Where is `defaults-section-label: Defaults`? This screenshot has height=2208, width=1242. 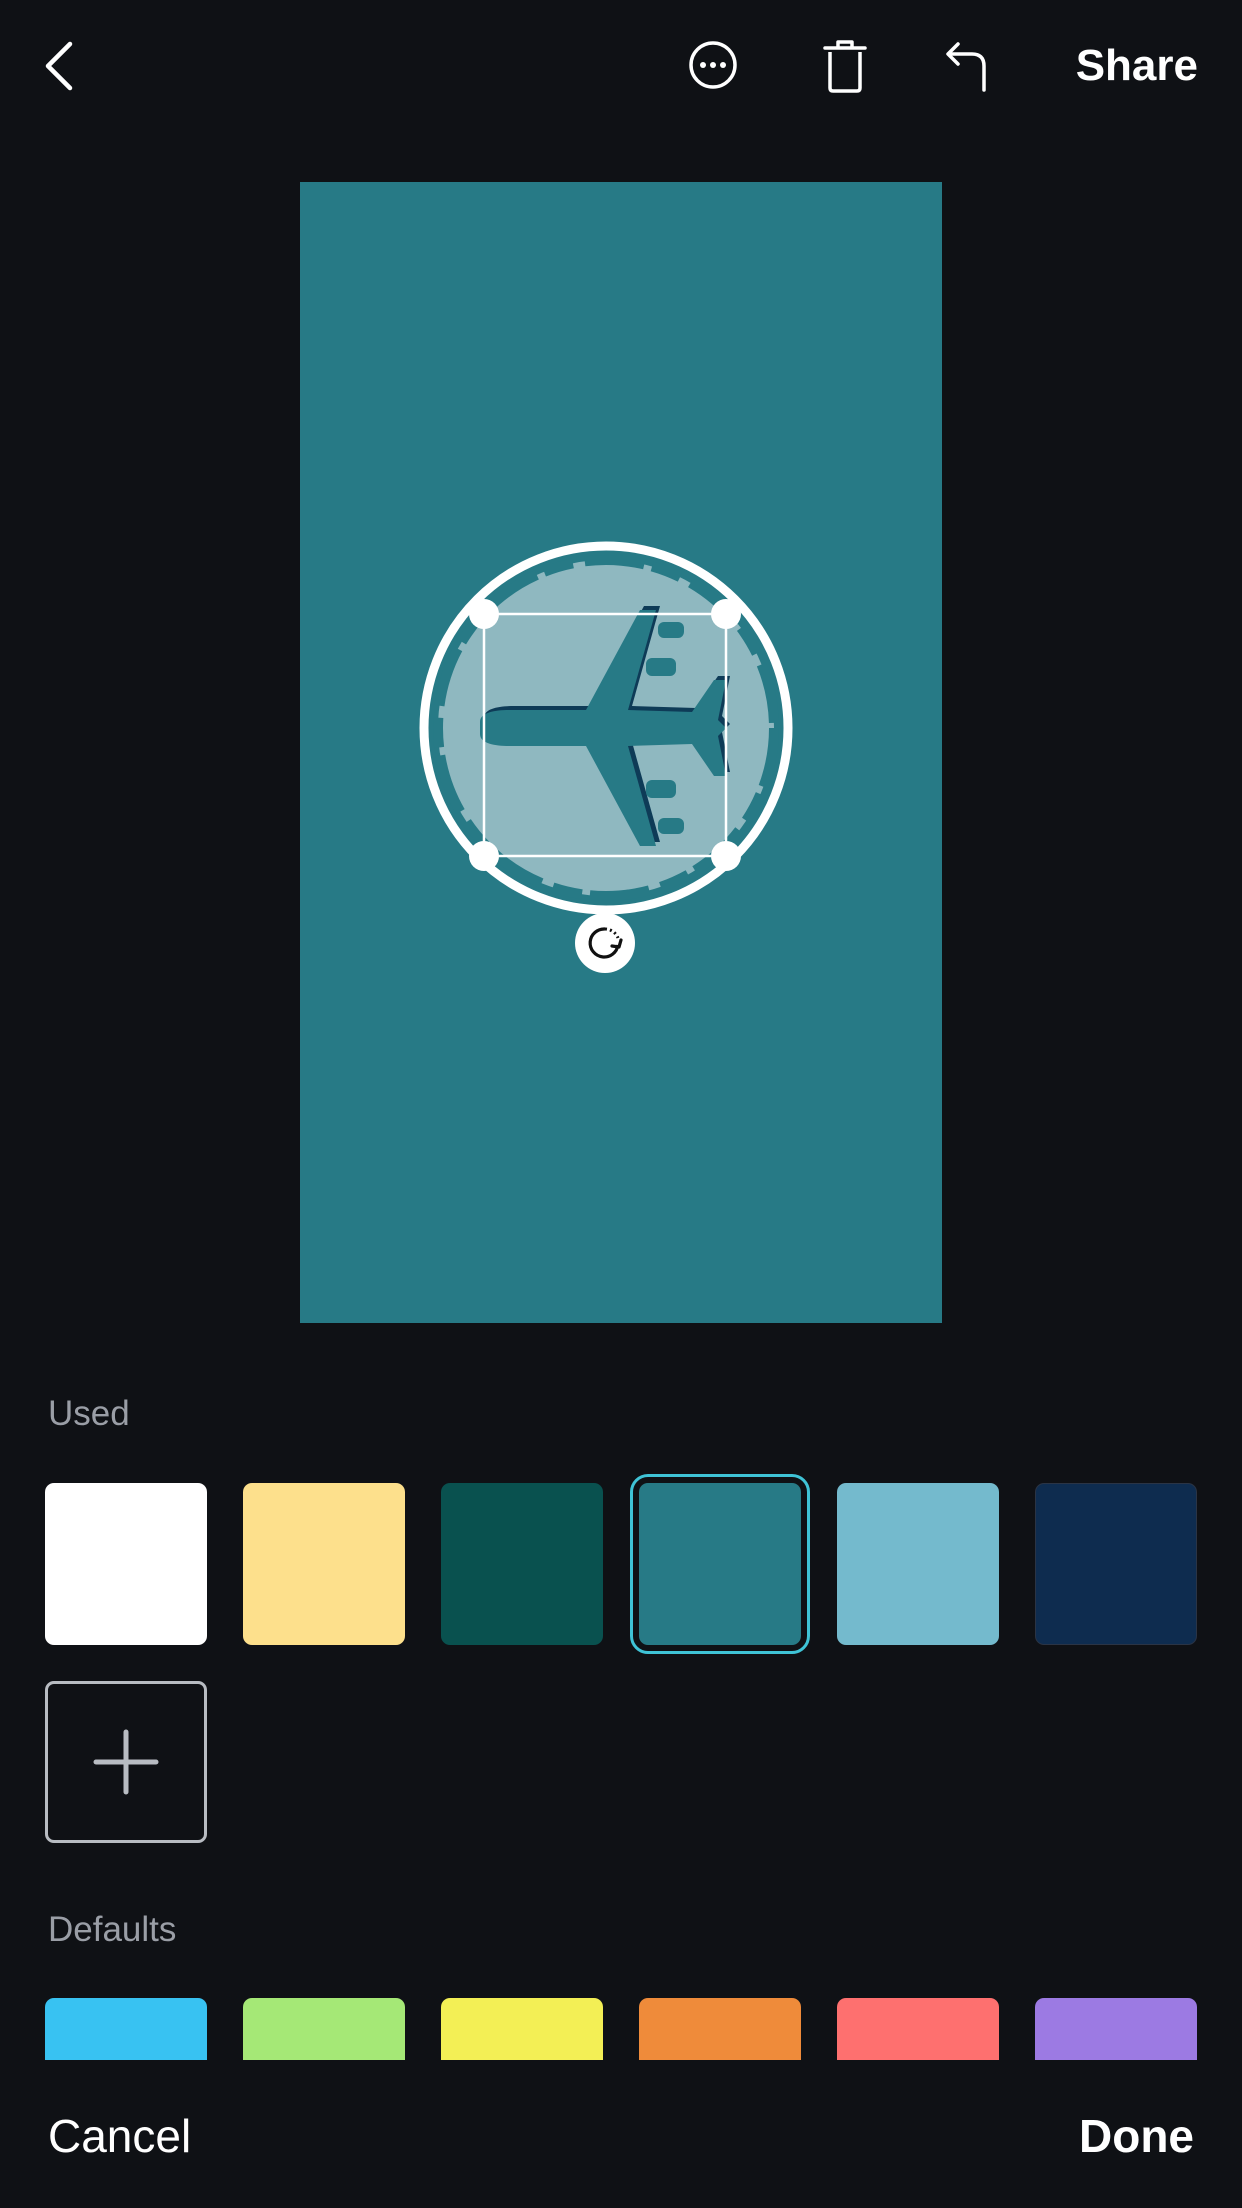
defaults-section-label: Defaults is located at coordinates (112, 1929).